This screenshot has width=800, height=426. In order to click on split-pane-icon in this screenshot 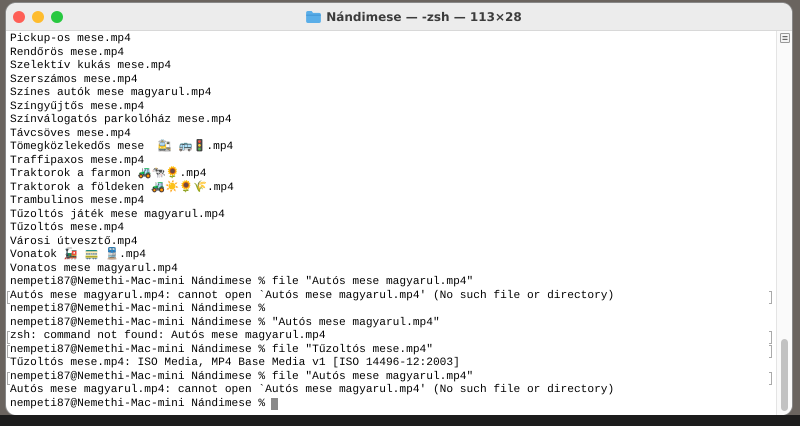, I will do `click(785, 38)`.